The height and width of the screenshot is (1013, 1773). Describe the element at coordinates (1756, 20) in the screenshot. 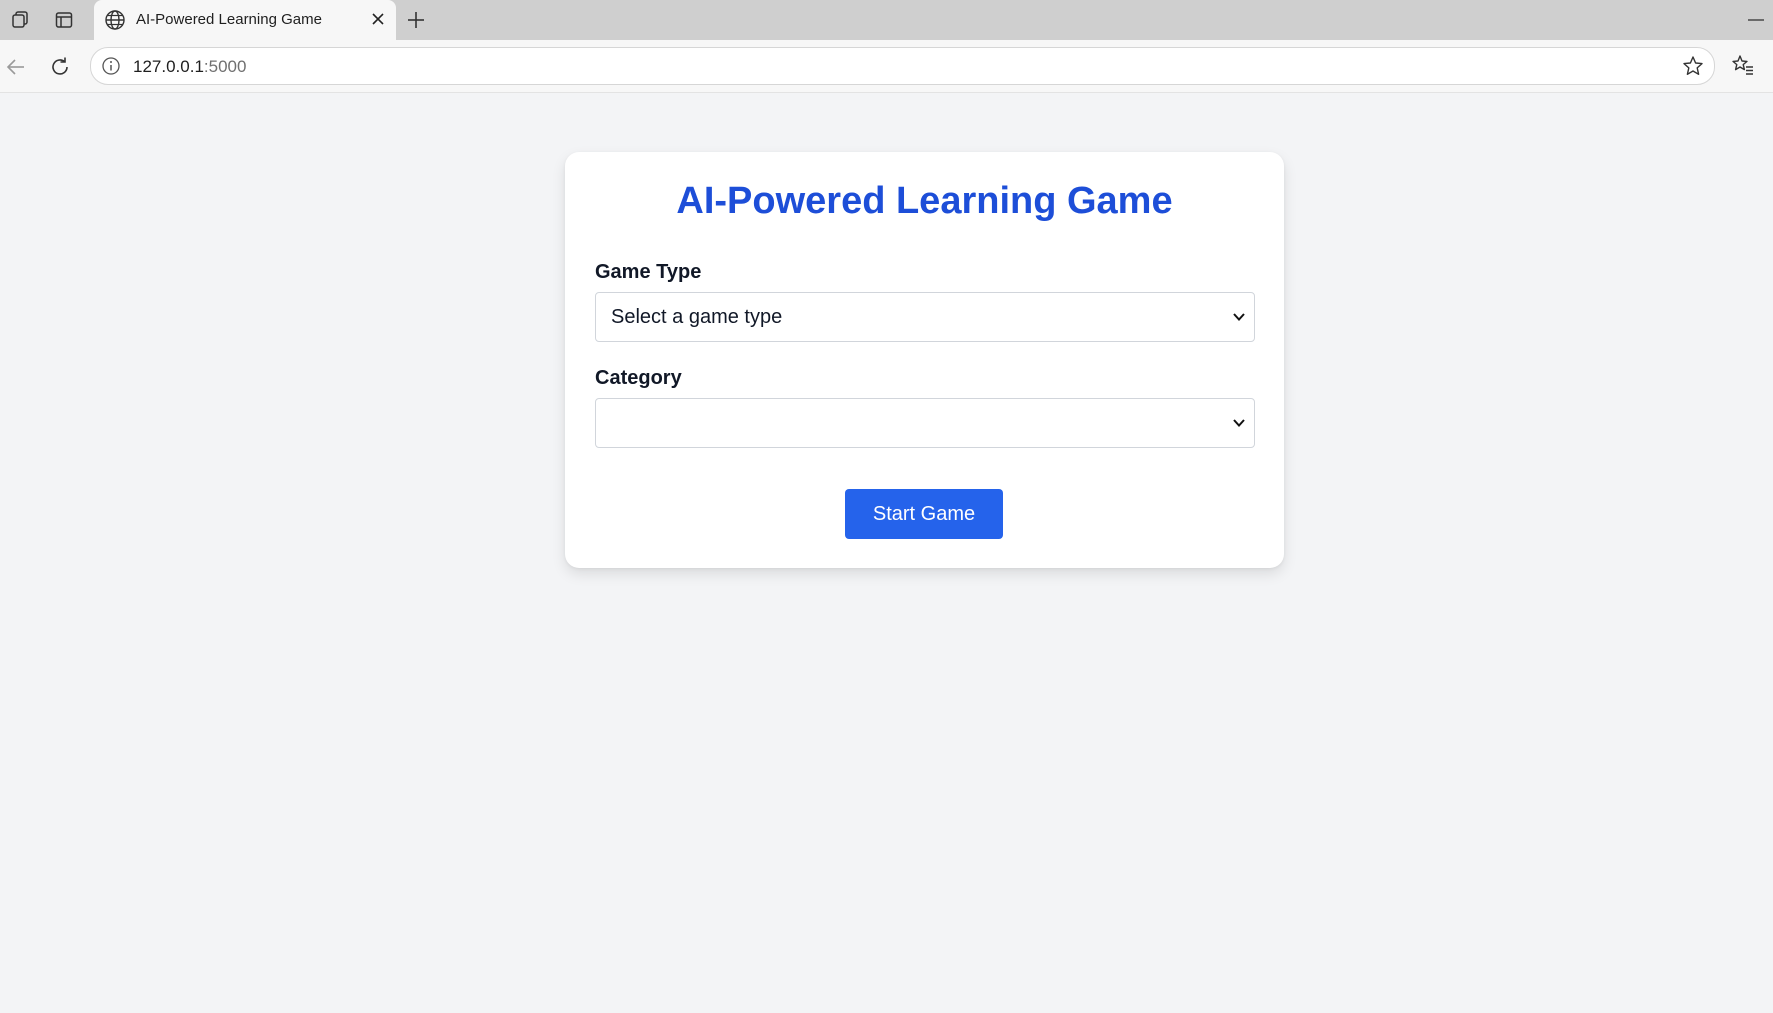

I see `minimize-icon` at that location.